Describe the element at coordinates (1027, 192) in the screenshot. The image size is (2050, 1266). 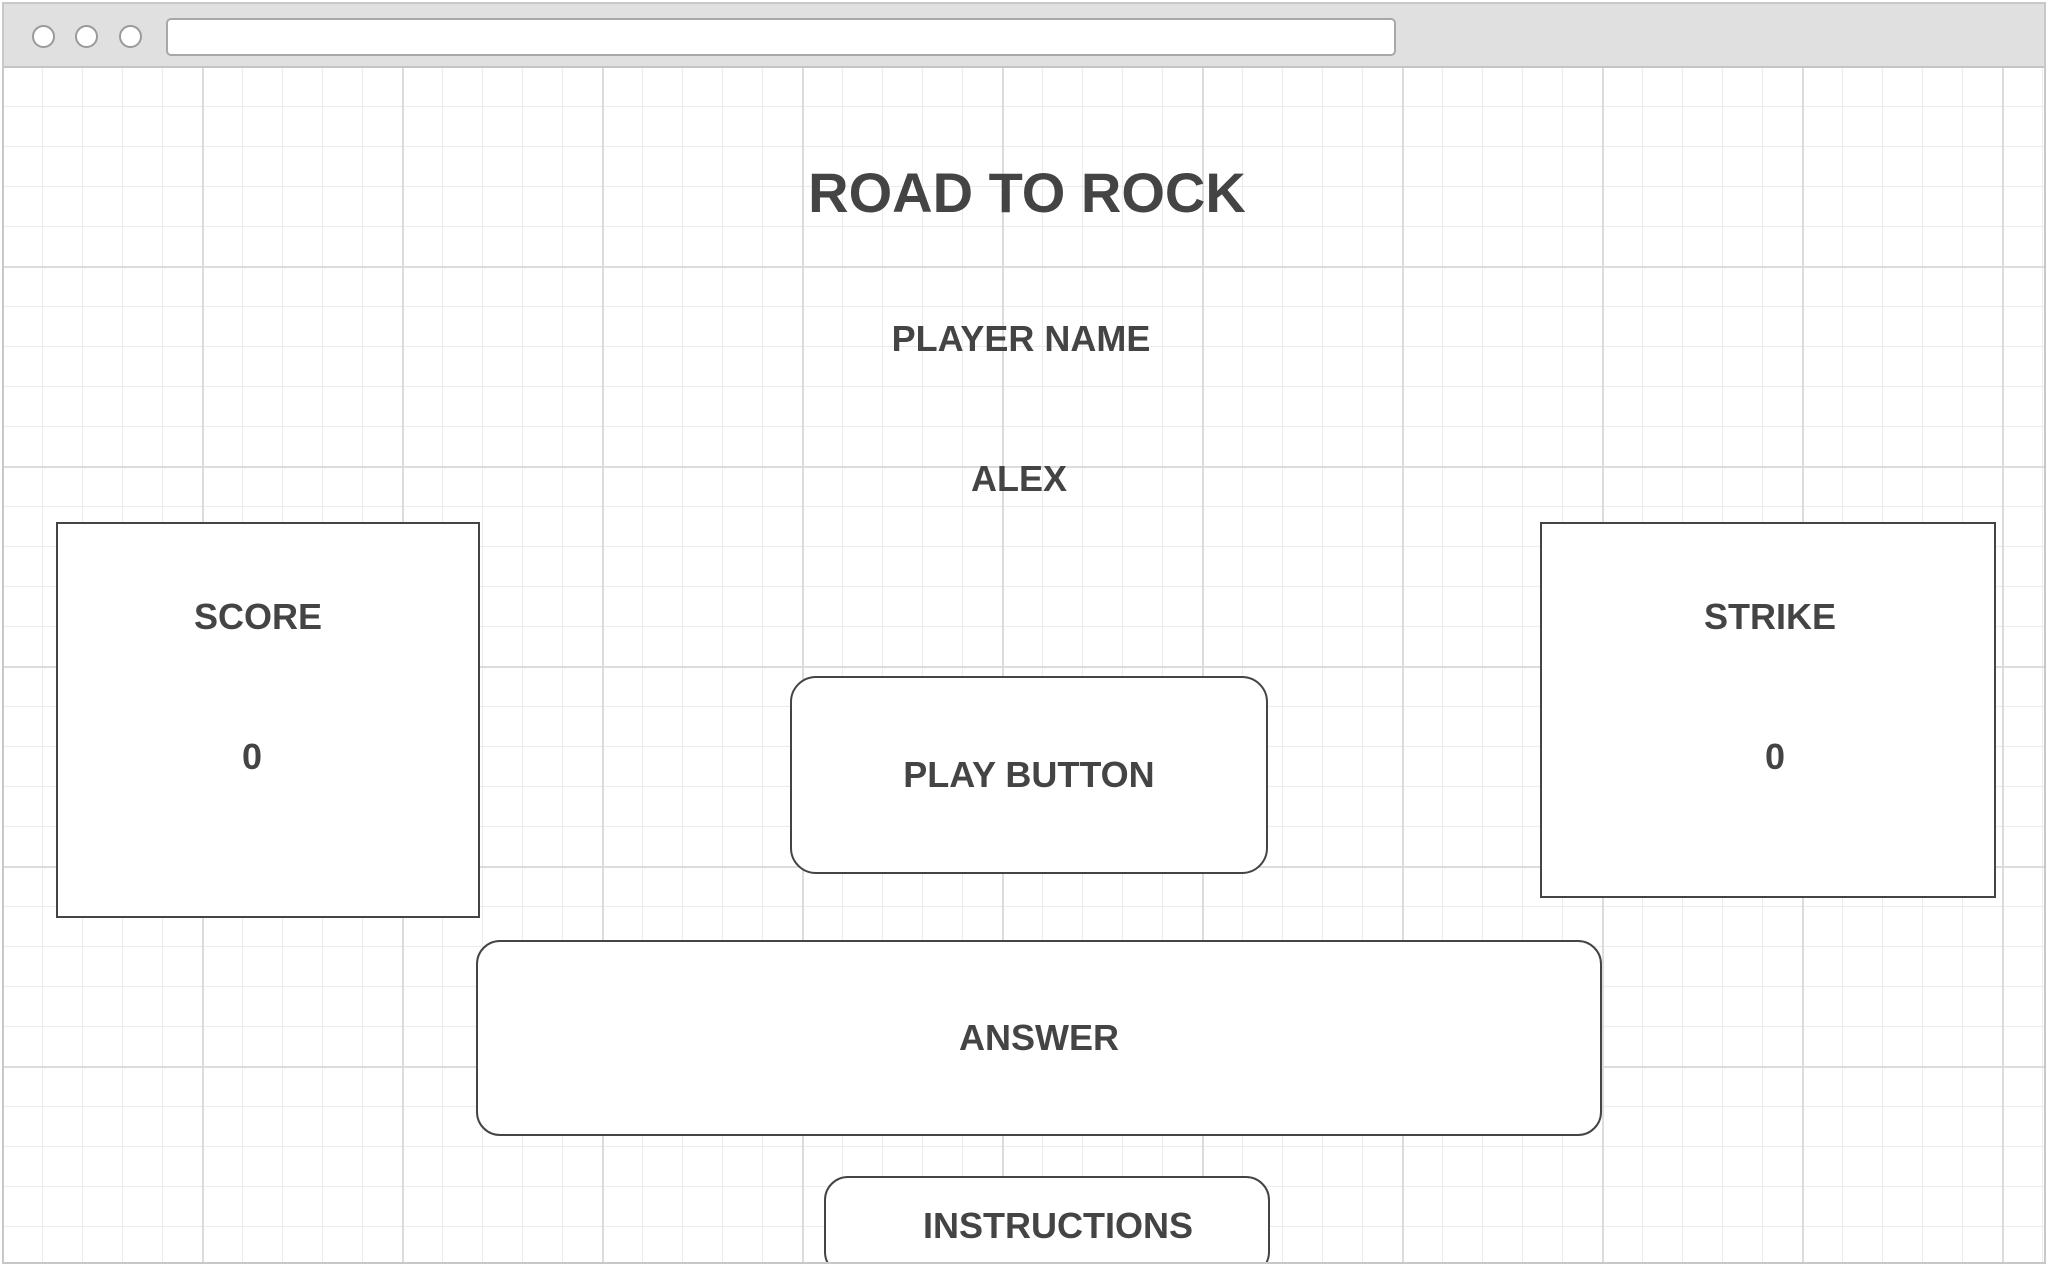
I see `page-title: ROAD TO ROCK` at that location.